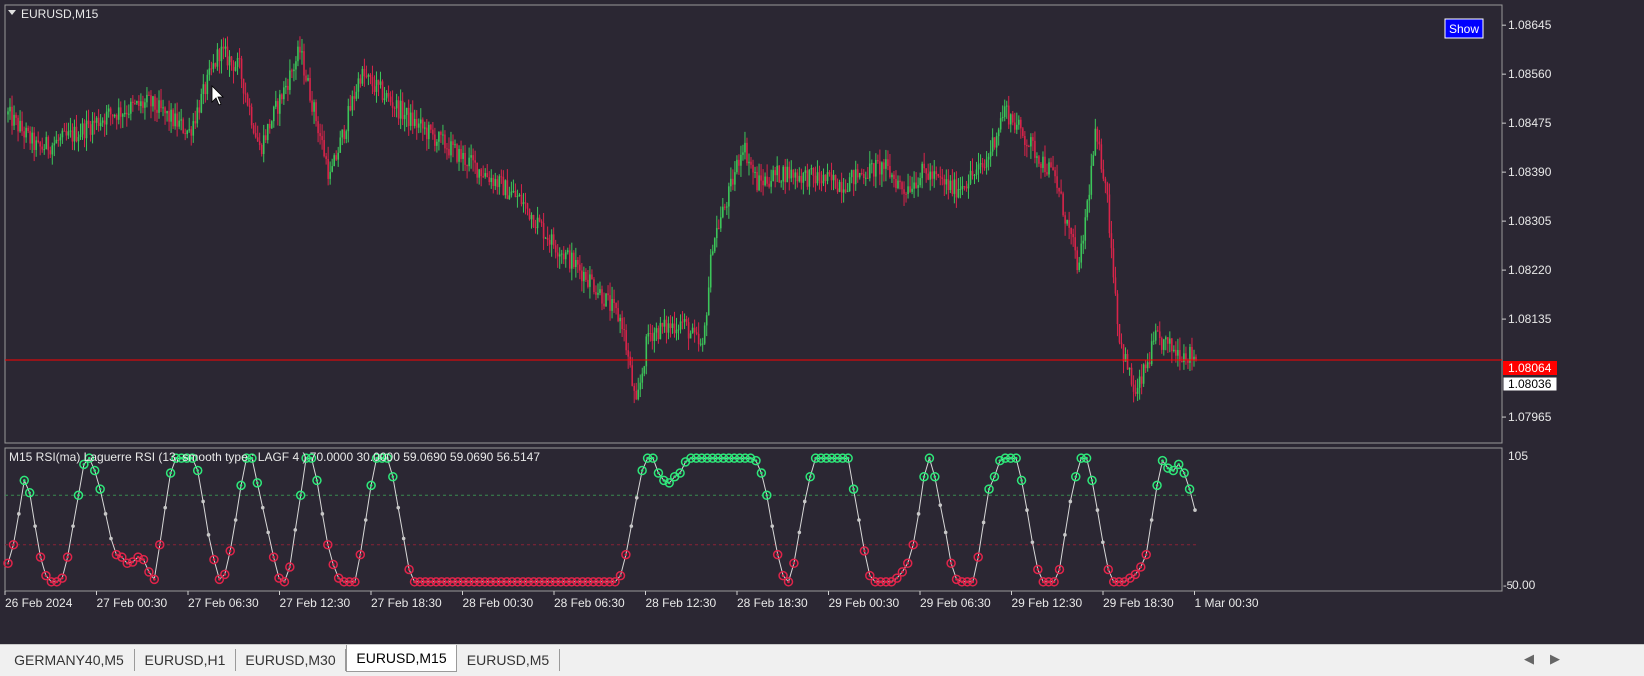 This screenshot has height=676, width=1644. I want to click on tab-eurusd-m5: EURUSD,M5, so click(508, 660).